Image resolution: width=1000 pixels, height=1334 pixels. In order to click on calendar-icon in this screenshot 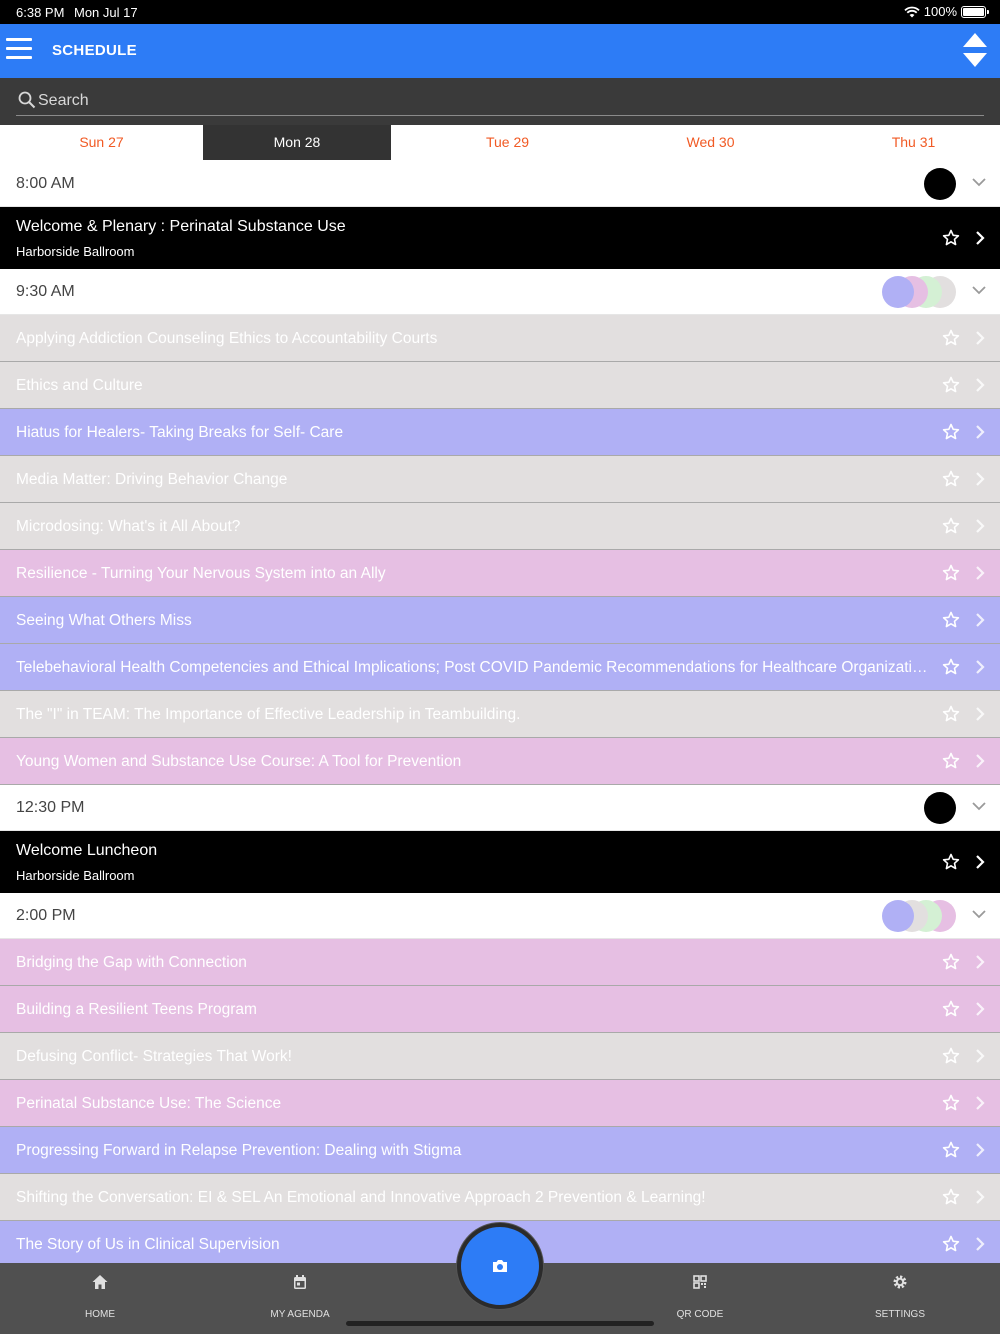, I will do `click(300, 1282)`.